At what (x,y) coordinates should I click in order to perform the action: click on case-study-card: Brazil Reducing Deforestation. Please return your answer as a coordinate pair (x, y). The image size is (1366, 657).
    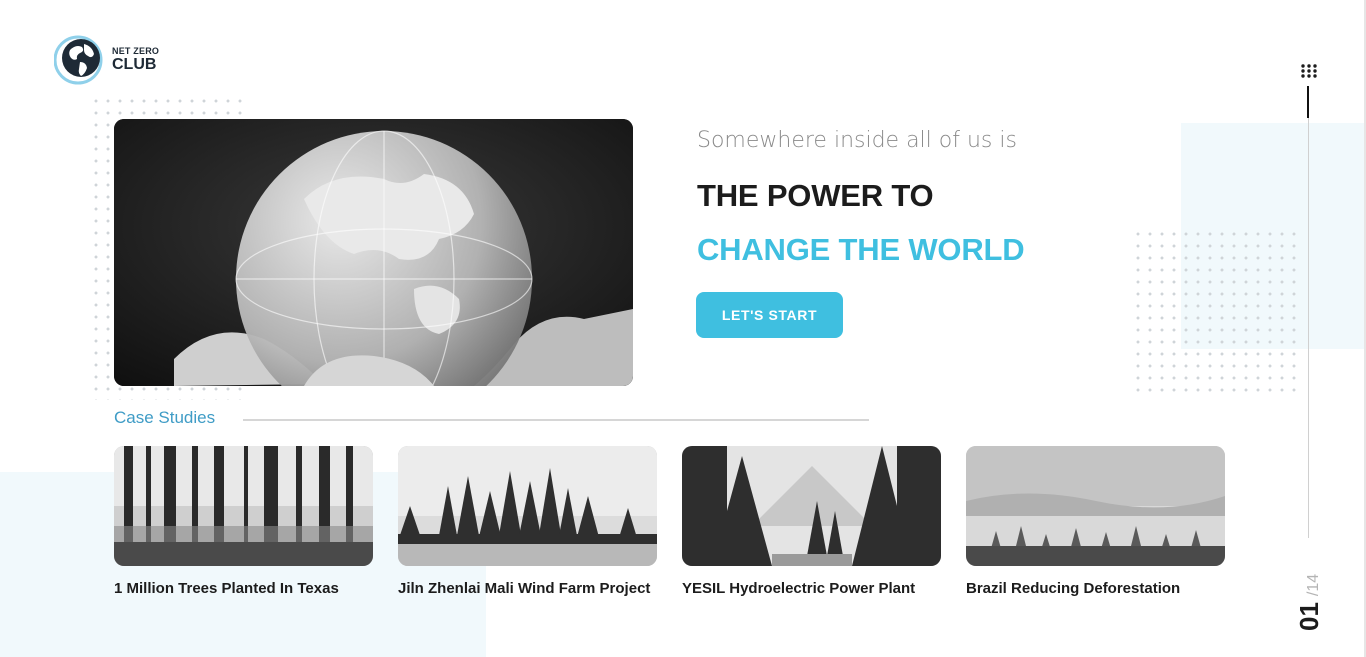
    Looking at the image, I should click on (1095, 523).